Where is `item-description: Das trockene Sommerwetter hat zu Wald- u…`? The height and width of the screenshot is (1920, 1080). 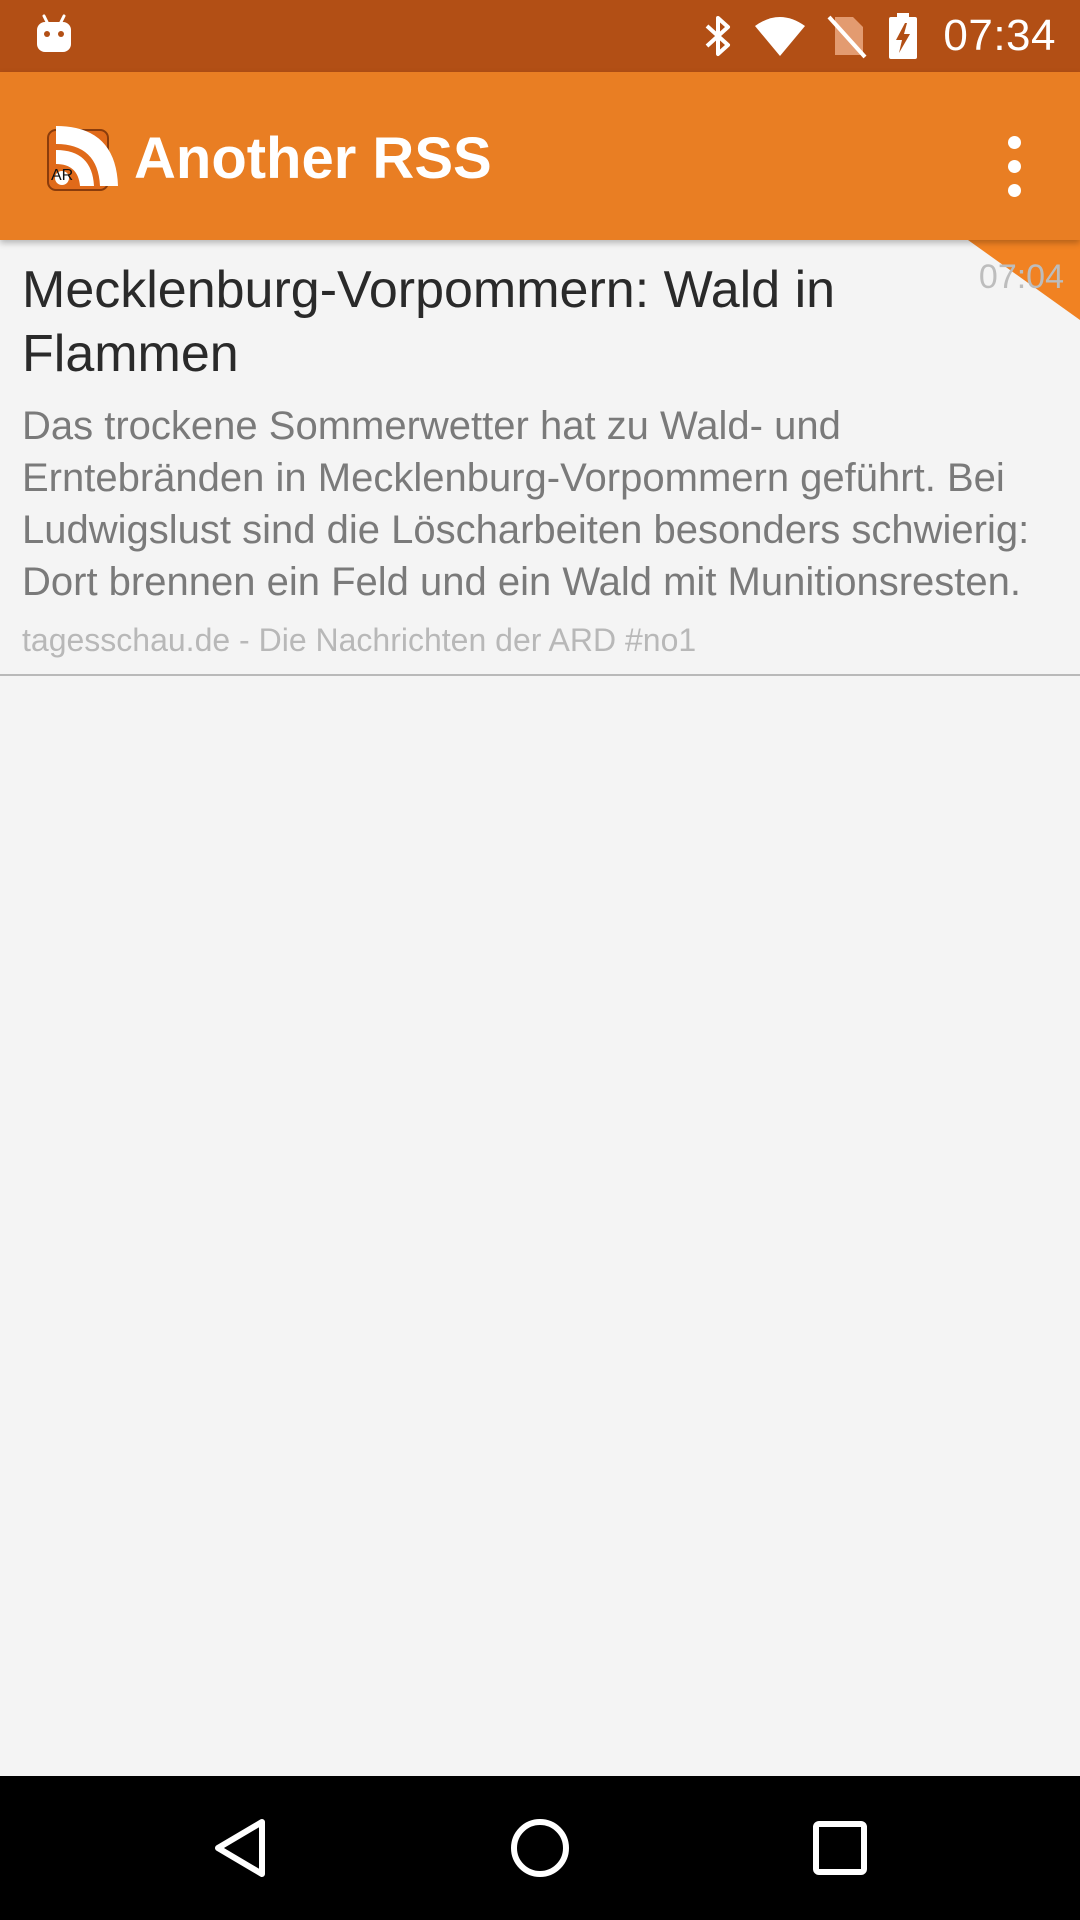 item-description: Das trockene Sommerwetter hat zu Wald- u… is located at coordinates (526, 504).